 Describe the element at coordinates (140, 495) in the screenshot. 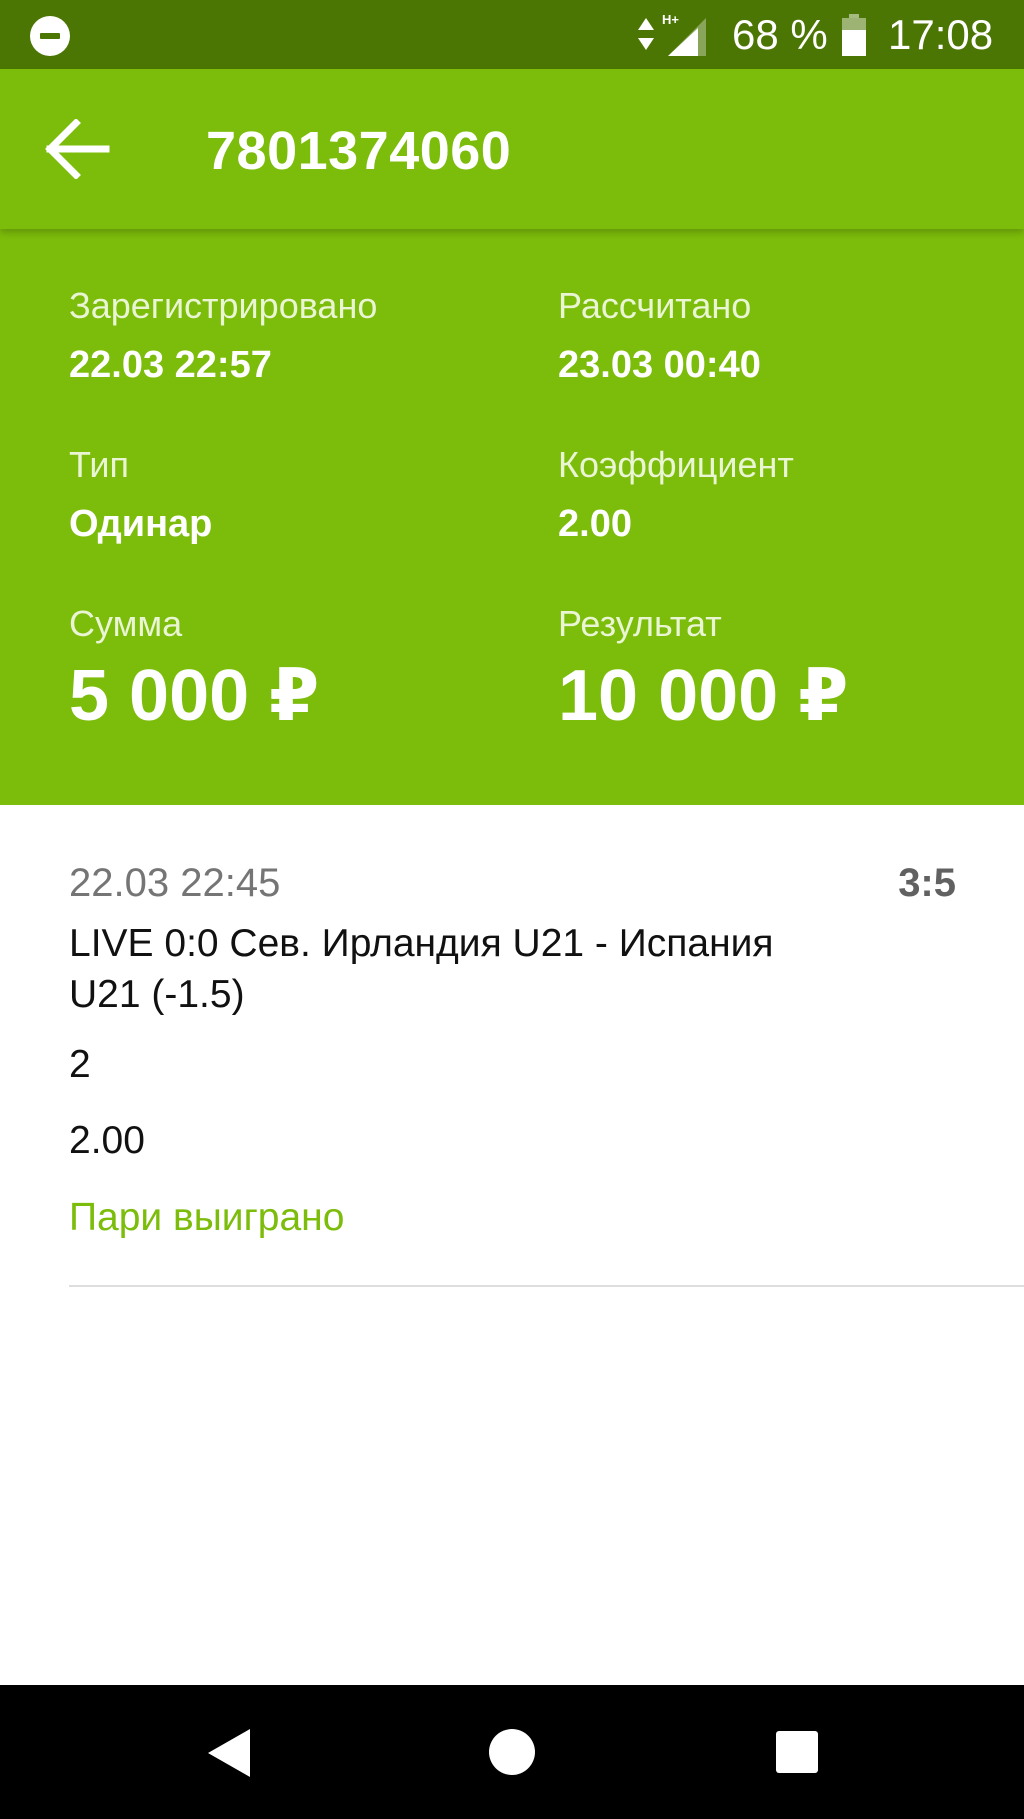

I see `type-field: Тип Одинар` at that location.